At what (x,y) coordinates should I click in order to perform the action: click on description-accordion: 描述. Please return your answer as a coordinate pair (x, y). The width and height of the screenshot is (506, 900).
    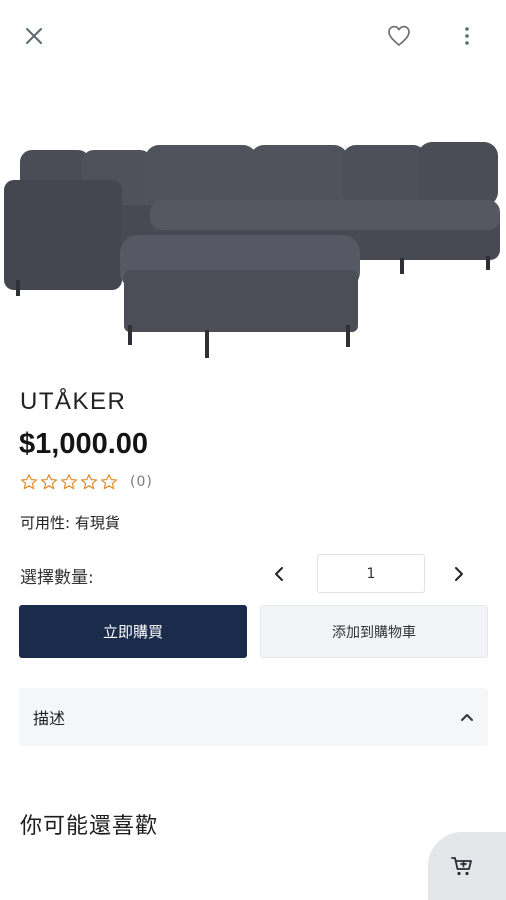
    Looking at the image, I should click on (253, 717).